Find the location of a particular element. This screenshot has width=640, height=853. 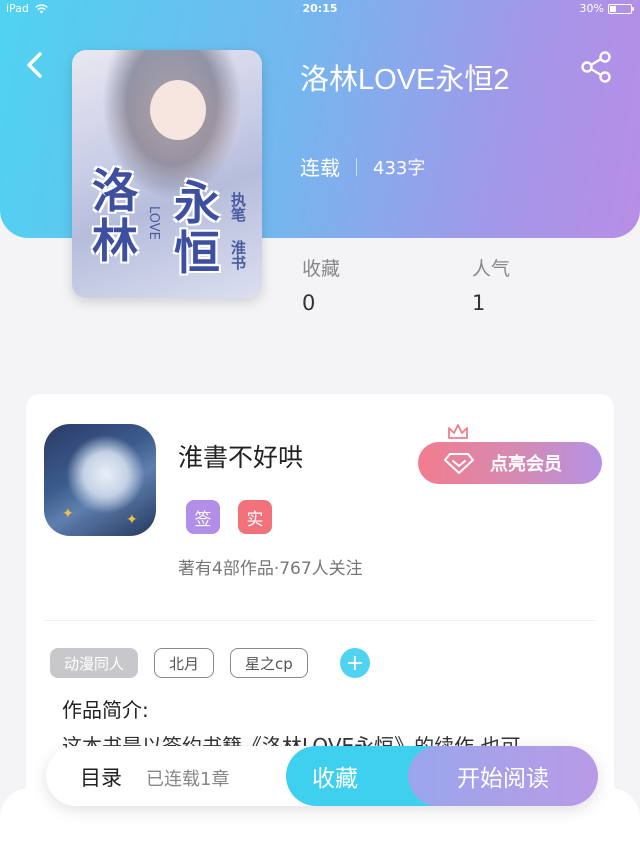

signed-badge: 签 is located at coordinates (203, 517).